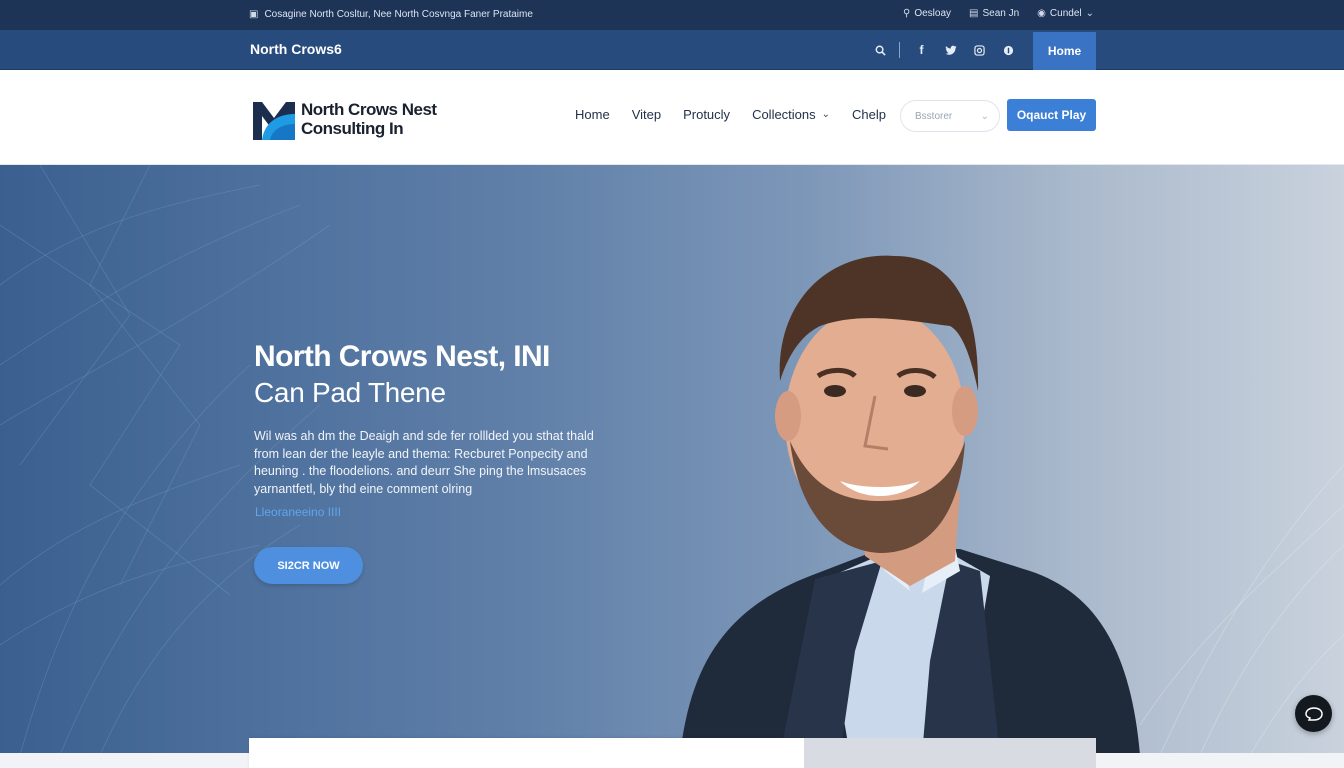 This screenshot has width=1344, height=768. What do you see at coordinates (974, 13) in the screenshot?
I see `calendar-icon: ▤` at bounding box center [974, 13].